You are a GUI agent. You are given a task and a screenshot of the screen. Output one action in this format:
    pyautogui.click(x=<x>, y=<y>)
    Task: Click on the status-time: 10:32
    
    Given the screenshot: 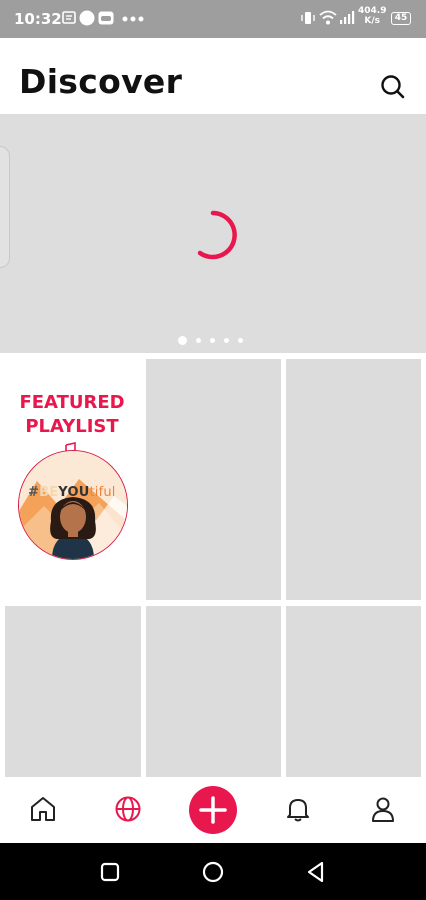 What is the action you would take?
    pyautogui.click(x=38, y=19)
    